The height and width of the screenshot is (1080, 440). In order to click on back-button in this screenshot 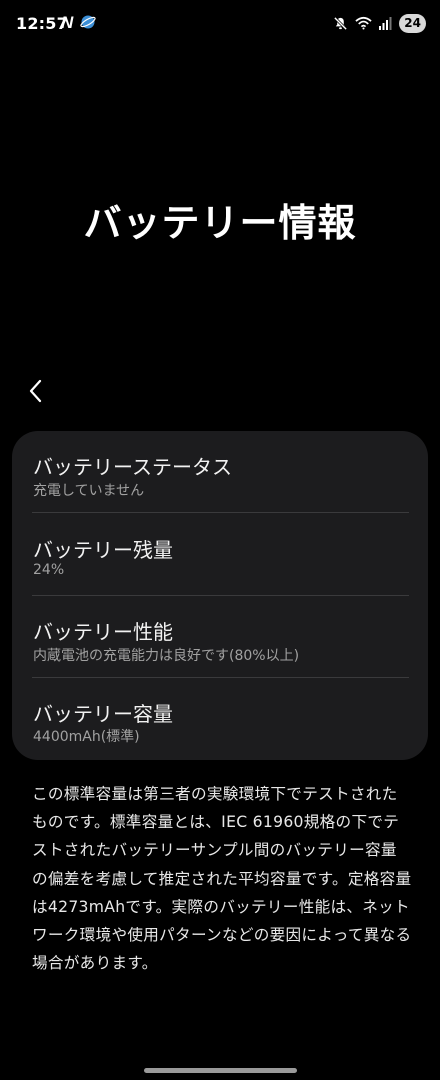, I will do `click(44, 391)`.